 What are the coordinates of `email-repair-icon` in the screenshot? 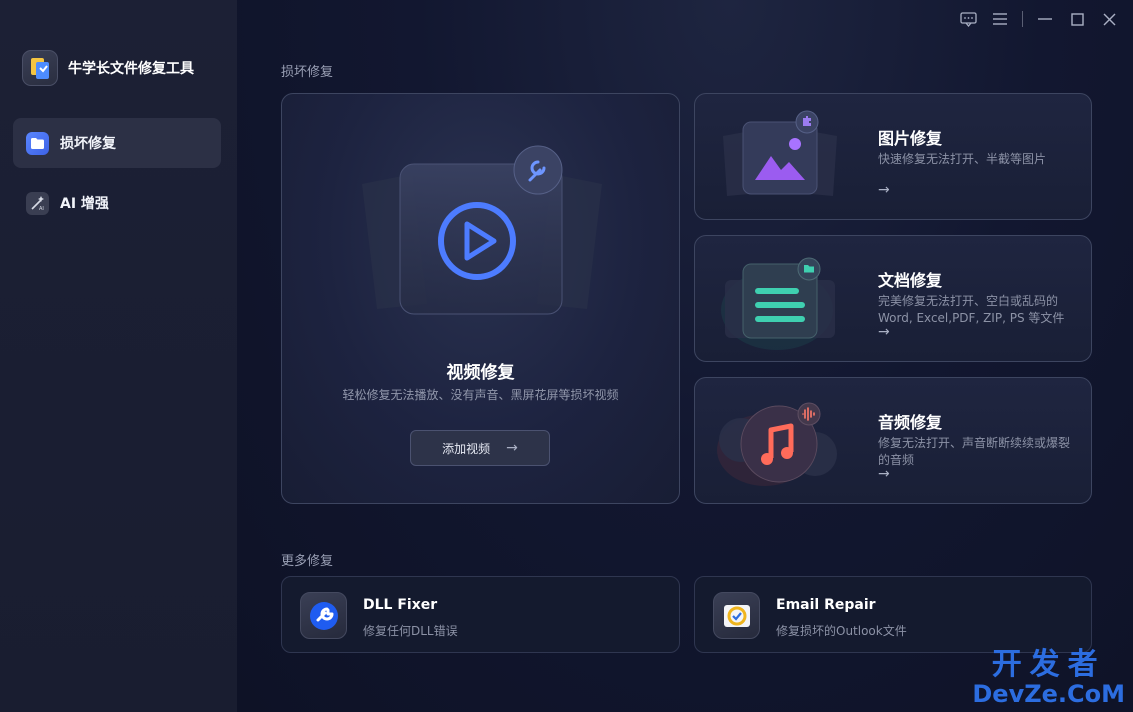 It's located at (736, 615).